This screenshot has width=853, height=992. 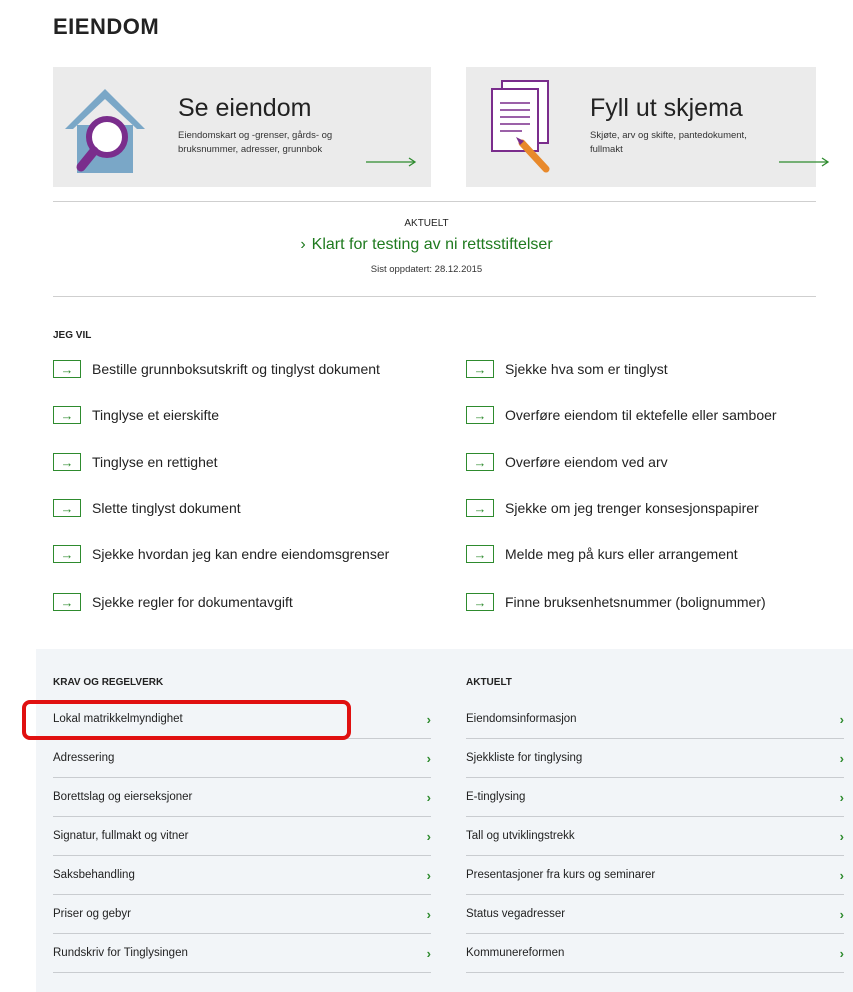 I want to click on aktuelt-link-label: E-tinglysing, so click(x=496, y=797).